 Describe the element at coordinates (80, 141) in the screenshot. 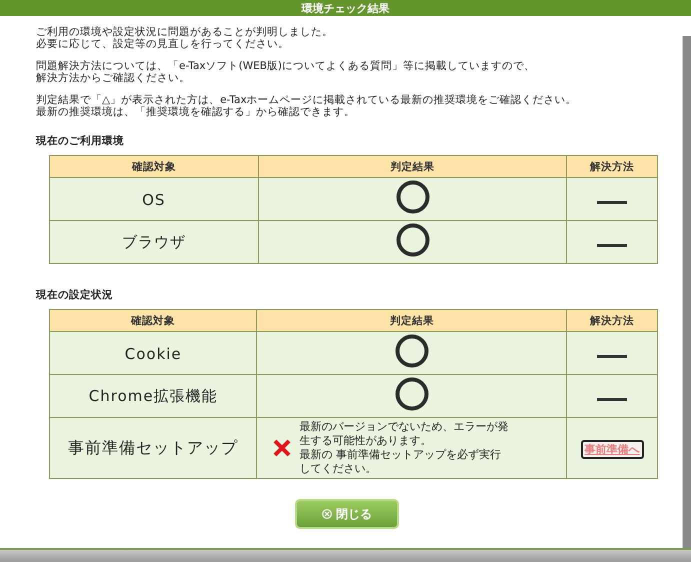

I see `section-title: 現在のご利用環境` at that location.